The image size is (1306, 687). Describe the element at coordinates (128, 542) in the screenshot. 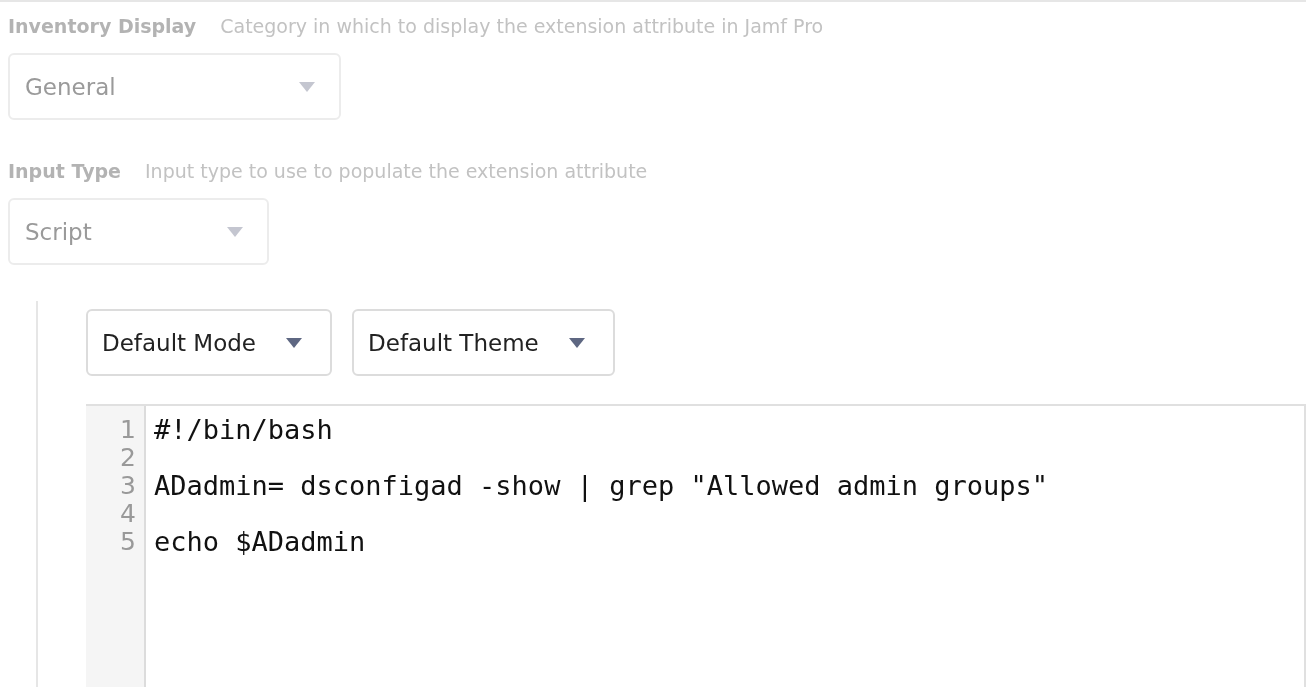

I see `line-number: 5` at that location.